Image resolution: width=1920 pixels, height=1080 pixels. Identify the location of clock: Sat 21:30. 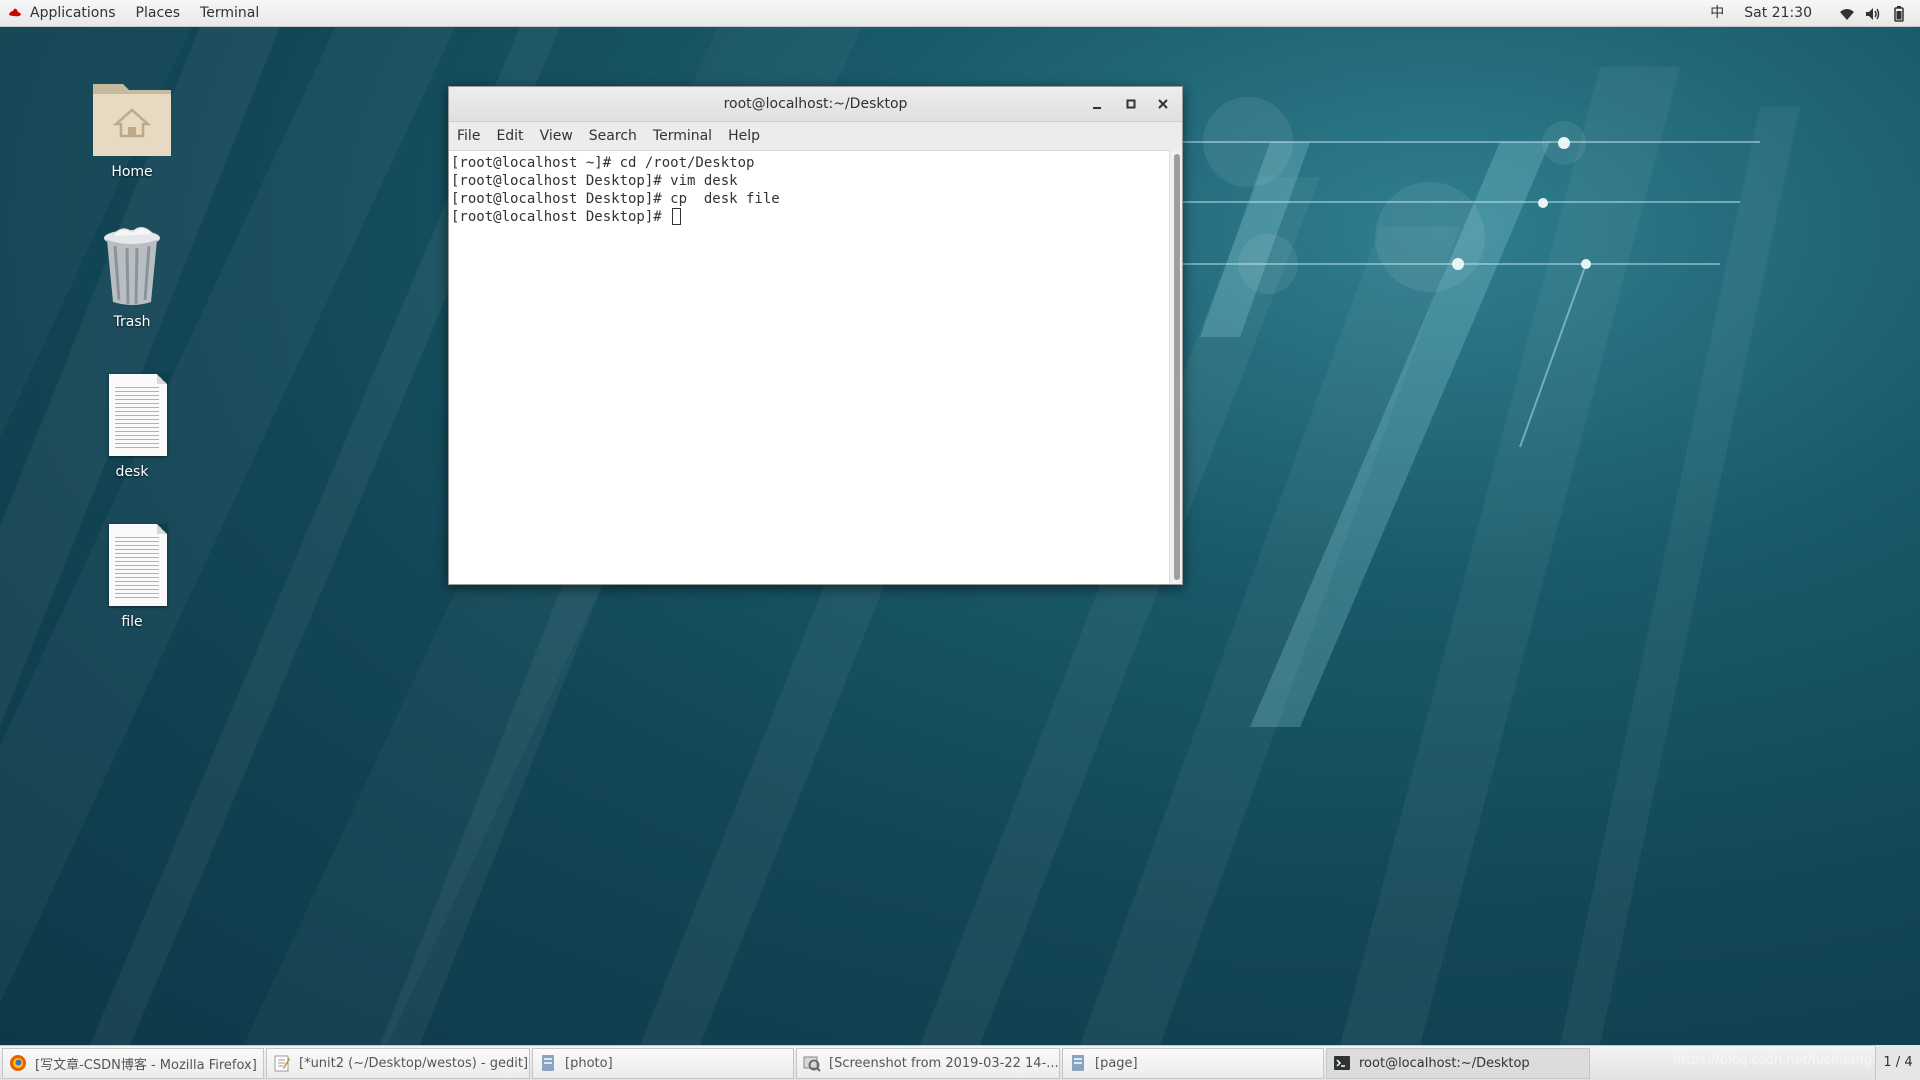
(1778, 13).